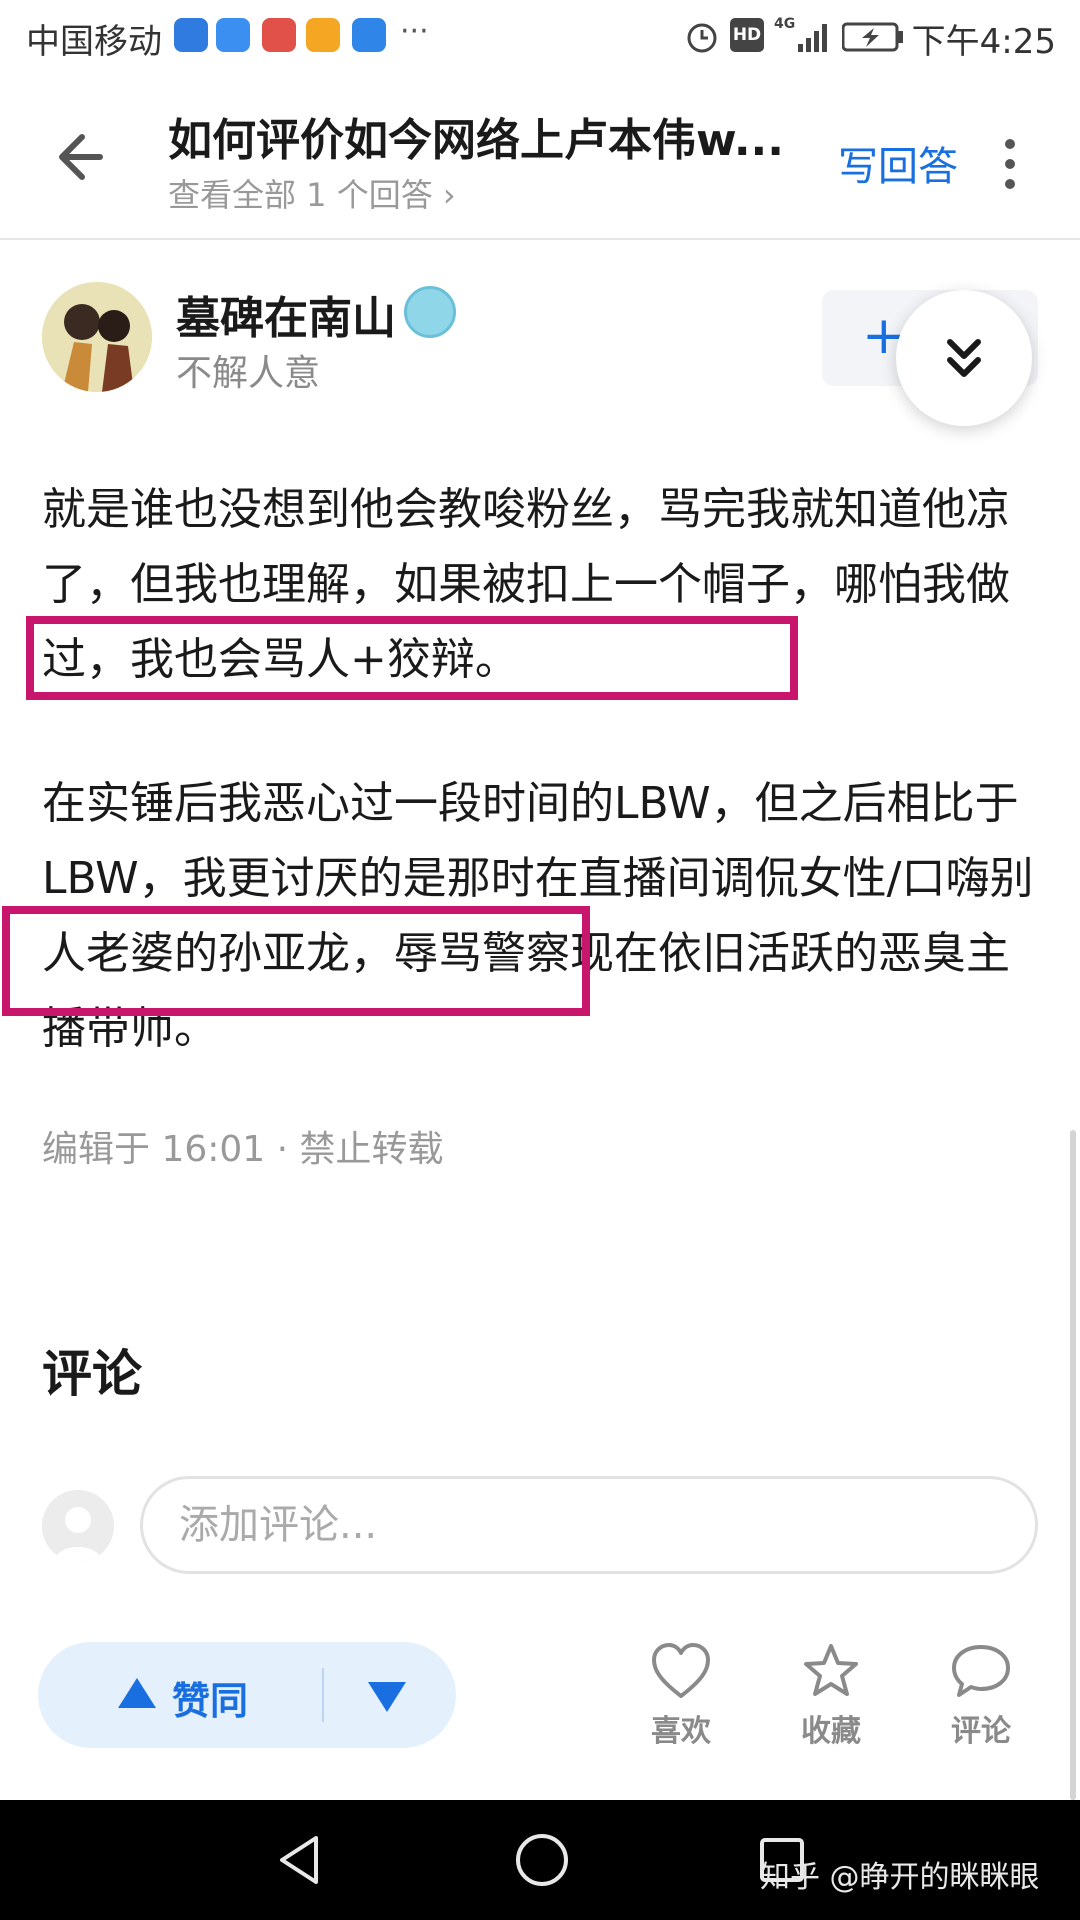 The image size is (1080, 1920). I want to click on write-answer-button: 写回答, so click(898, 163).